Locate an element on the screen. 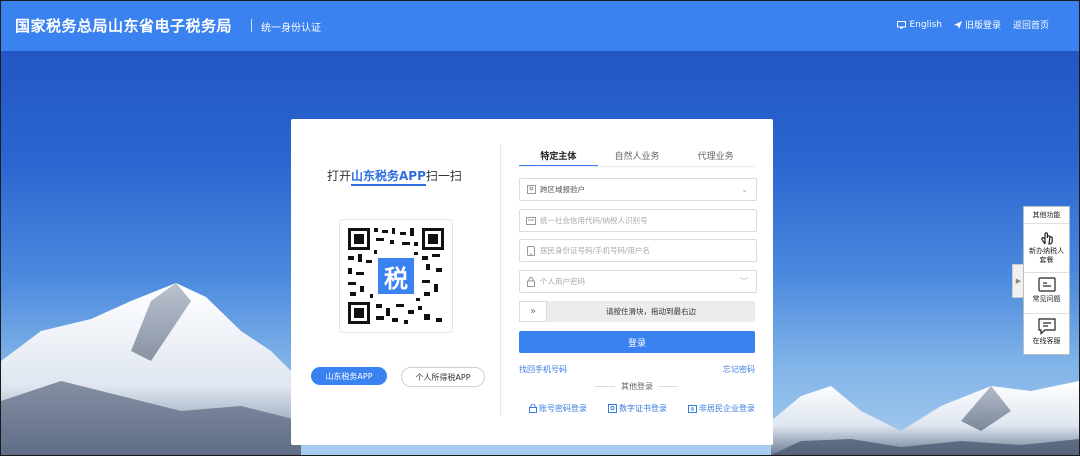  certificate-icon is located at coordinates (612, 408).